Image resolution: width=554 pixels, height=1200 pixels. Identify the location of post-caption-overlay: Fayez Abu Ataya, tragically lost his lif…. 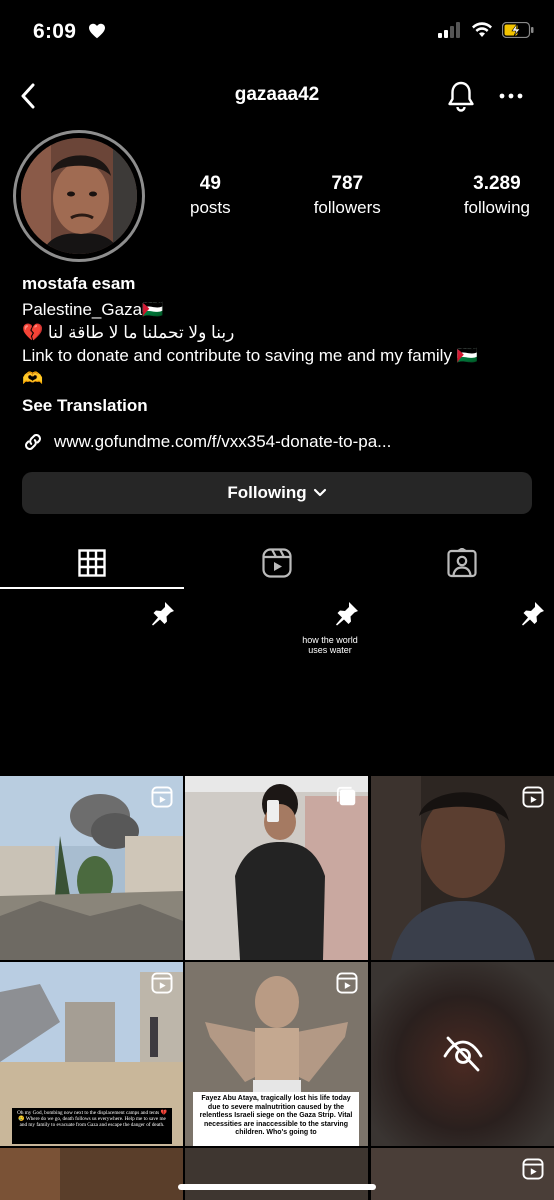
(276, 1119).